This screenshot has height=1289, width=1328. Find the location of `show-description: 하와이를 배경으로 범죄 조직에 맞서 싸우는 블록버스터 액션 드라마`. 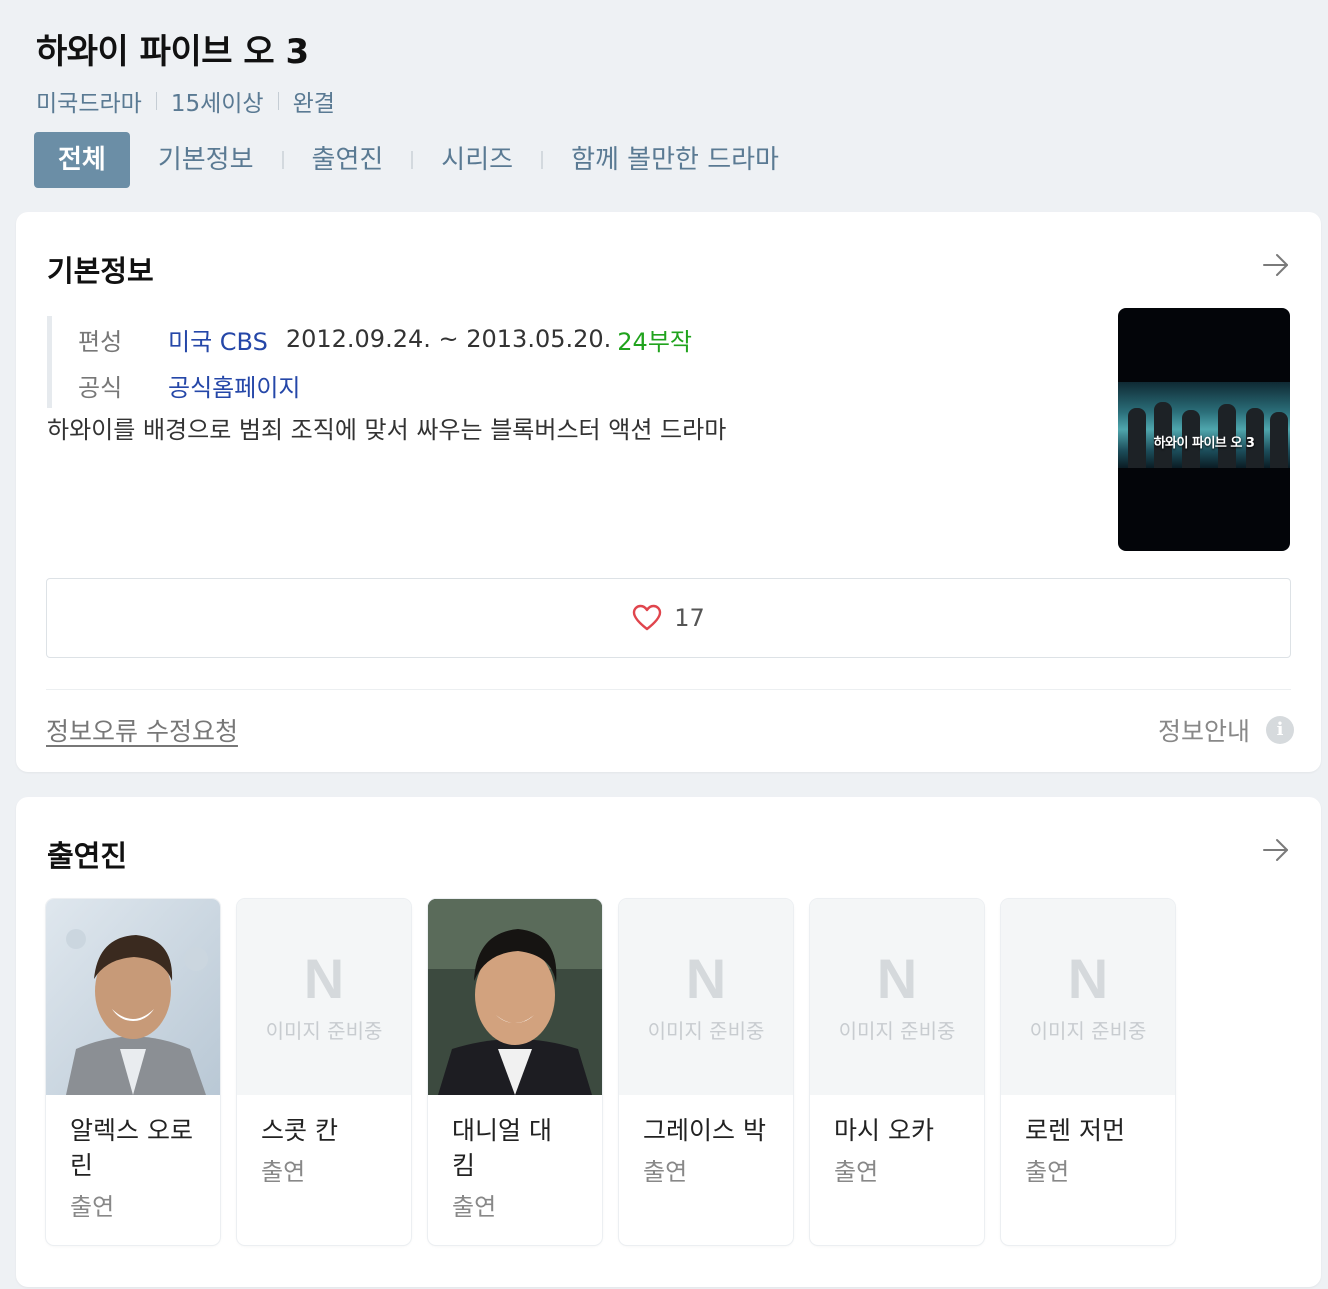

show-description: 하와이를 배경으로 범죄 조직에 맞서 싸우는 블록버스터 액션 드라마 is located at coordinates (387, 430).